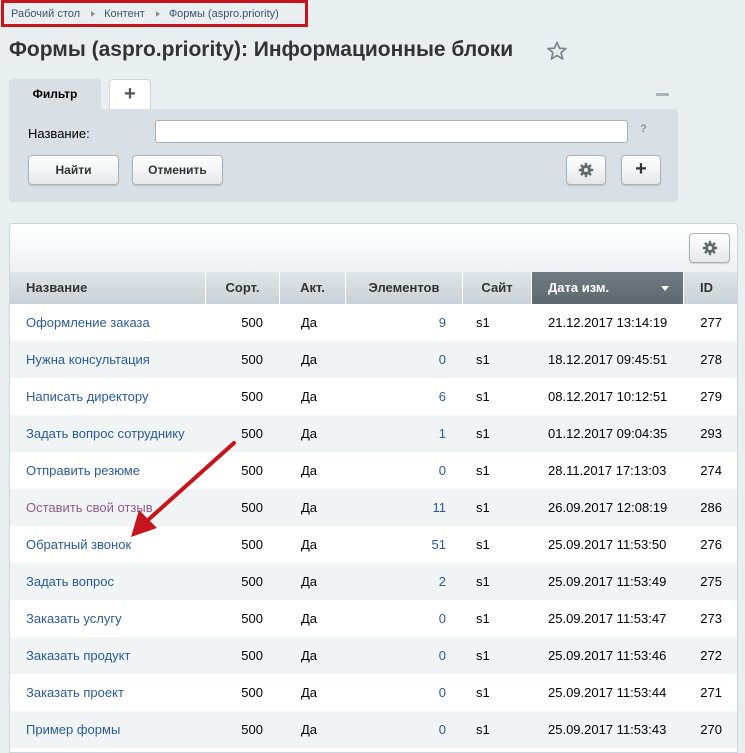 This screenshot has width=745, height=753. What do you see at coordinates (711, 470) in the screenshot?
I see `id-value: 274` at bounding box center [711, 470].